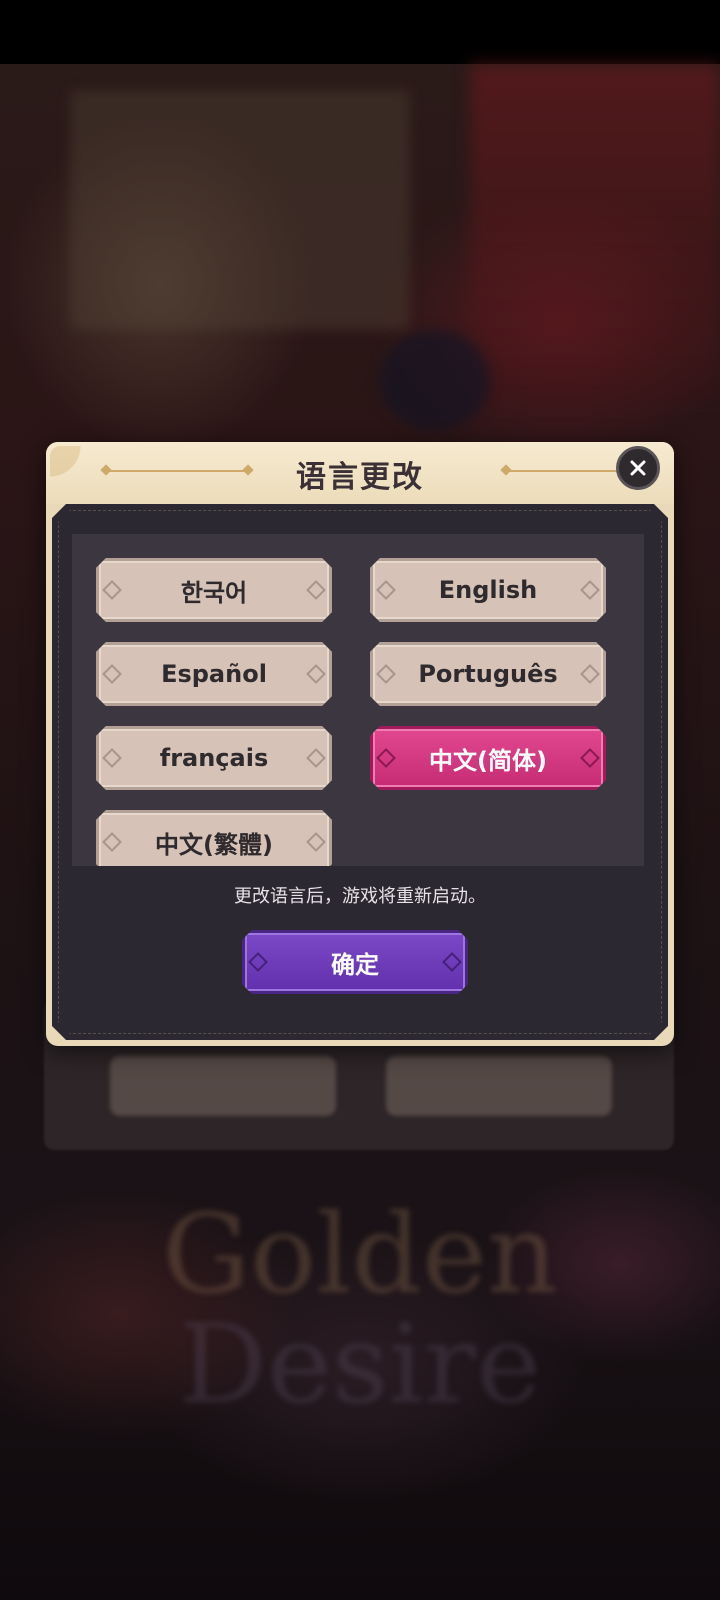 The image size is (720, 1600). I want to click on language-option-label: français, so click(214, 758).